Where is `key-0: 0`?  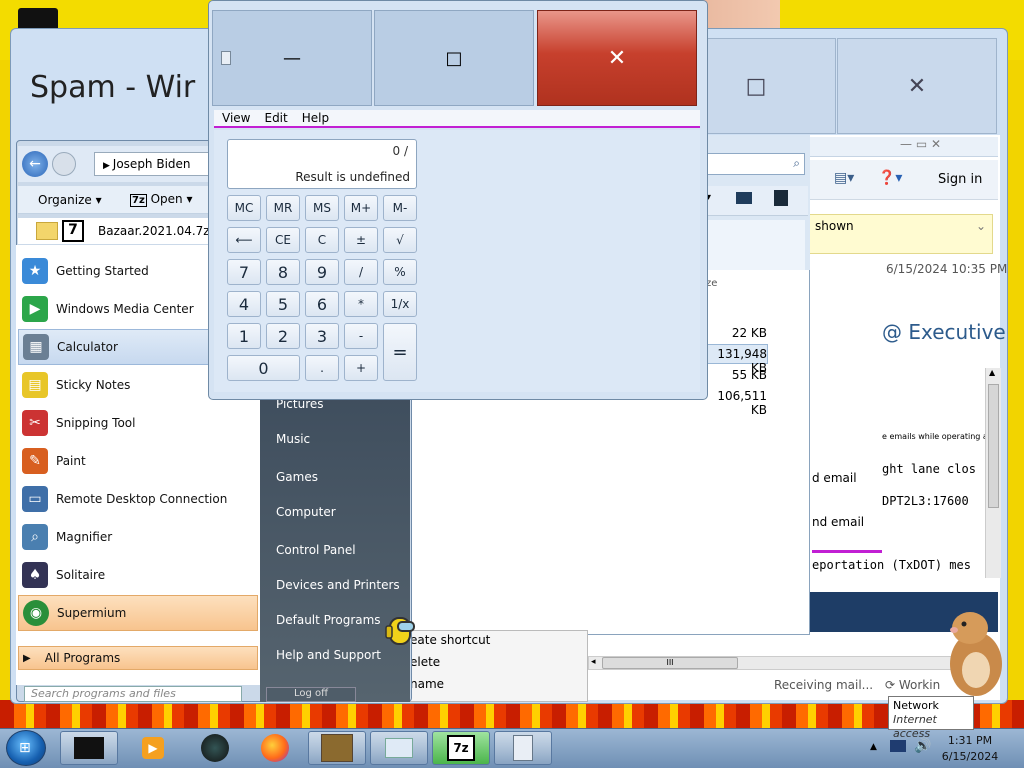
key-0: 0 is located at coordinates (263, 368).